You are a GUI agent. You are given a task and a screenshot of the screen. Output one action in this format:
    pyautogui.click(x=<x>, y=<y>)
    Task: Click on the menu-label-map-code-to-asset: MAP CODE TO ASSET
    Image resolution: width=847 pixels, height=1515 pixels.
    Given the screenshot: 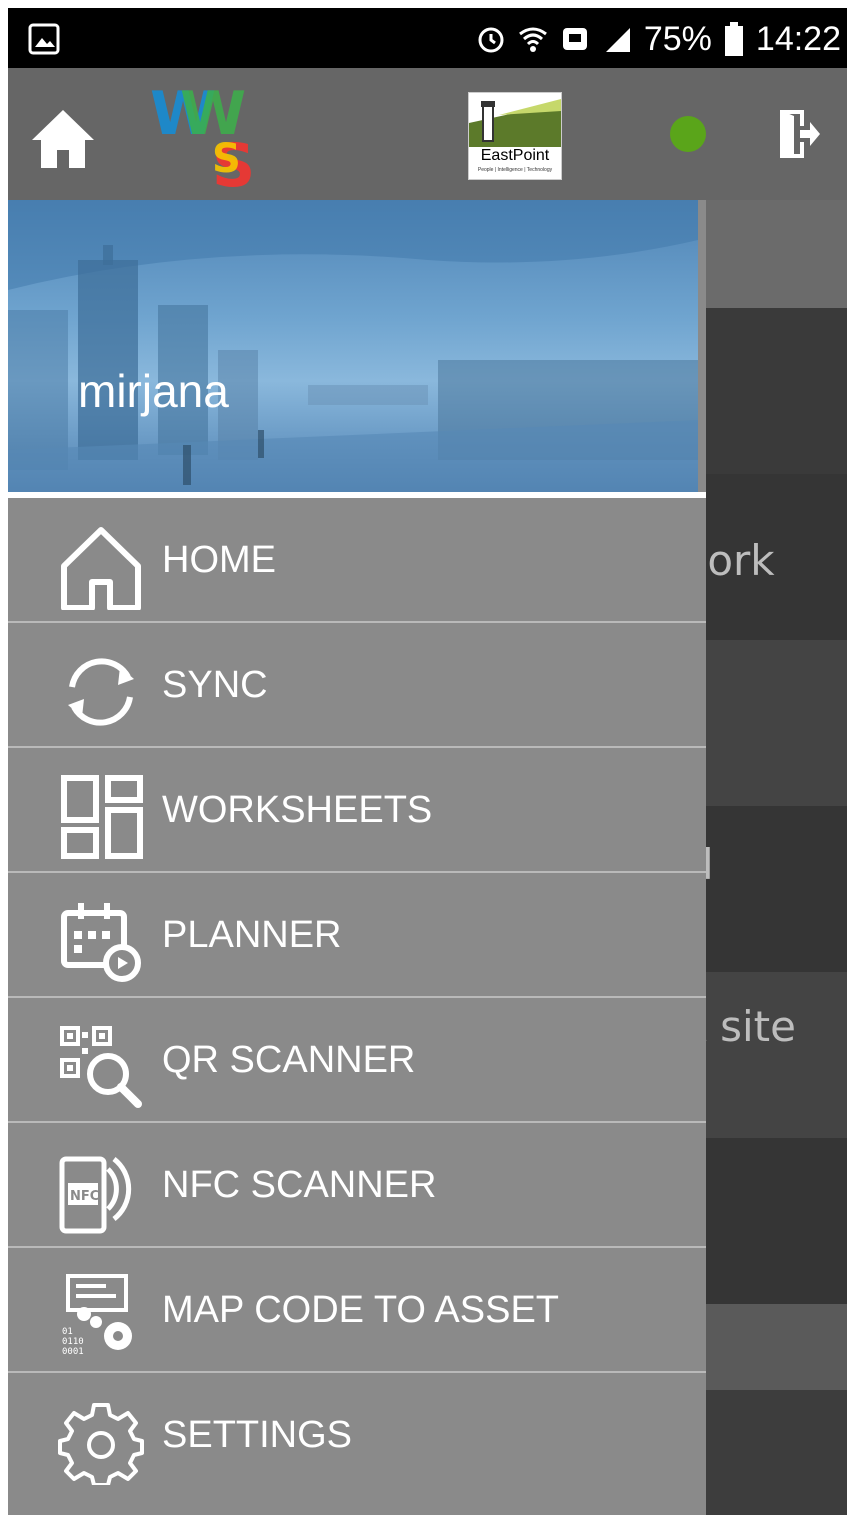 What is the action you would take?
    pyautogui.click(x=361, y=1310)
    